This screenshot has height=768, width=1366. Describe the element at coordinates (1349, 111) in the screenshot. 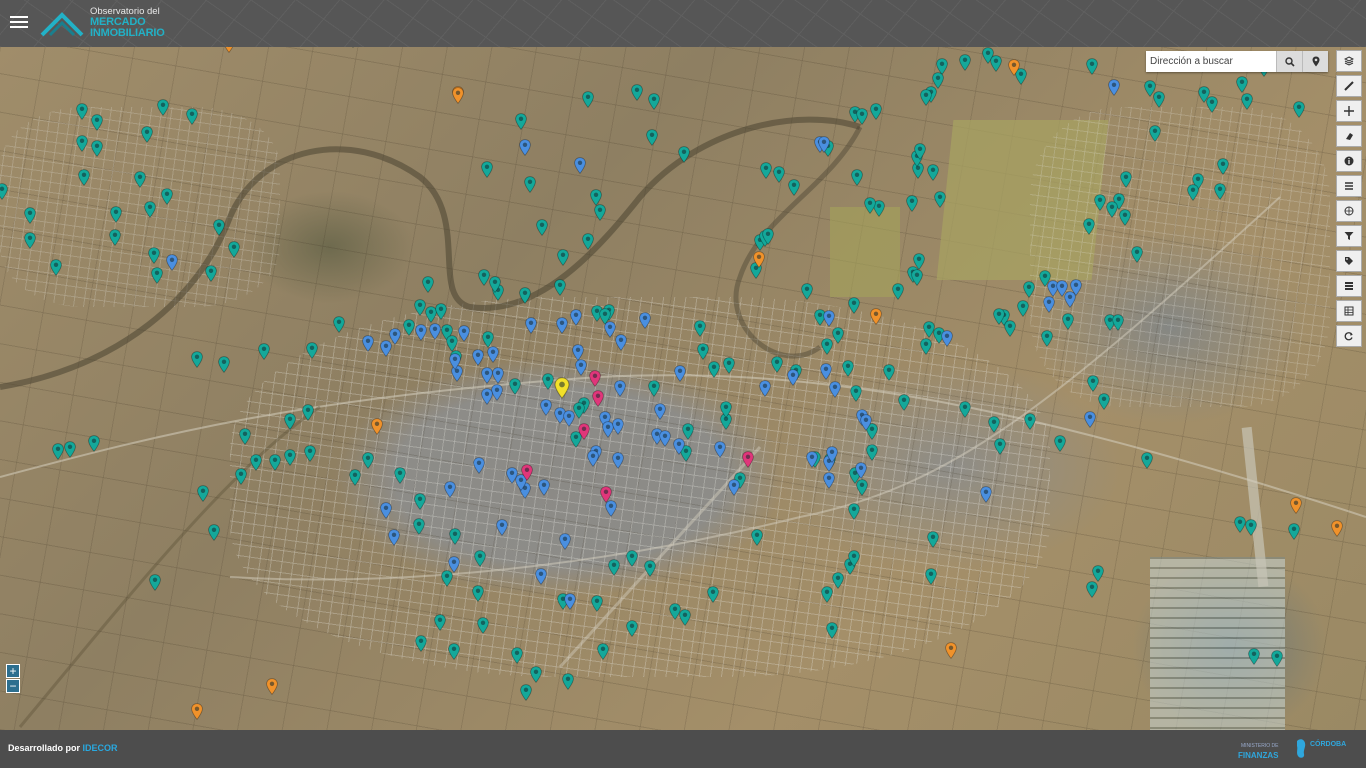

I see `move-icon` at that location.